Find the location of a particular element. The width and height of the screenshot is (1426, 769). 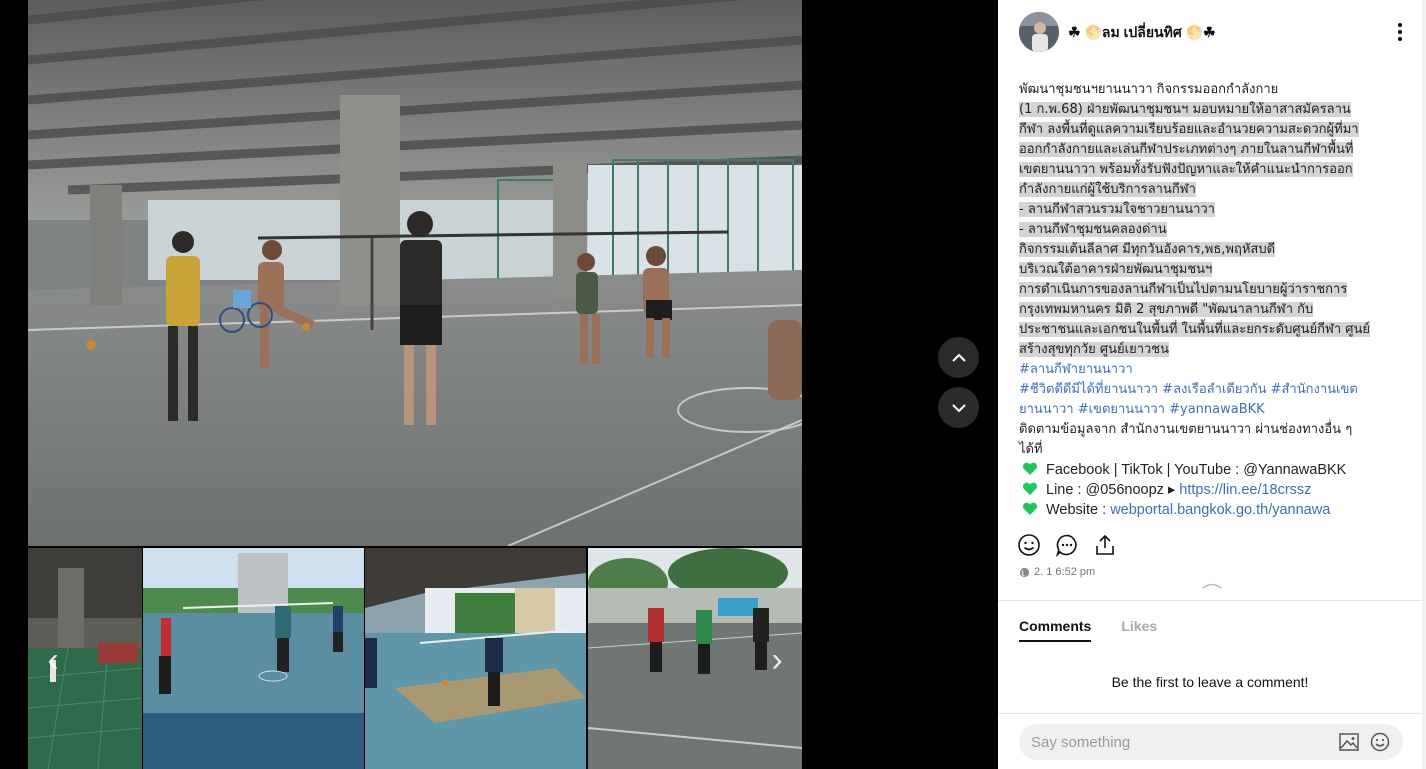

image-icon is located at coordinates (1349, 742).